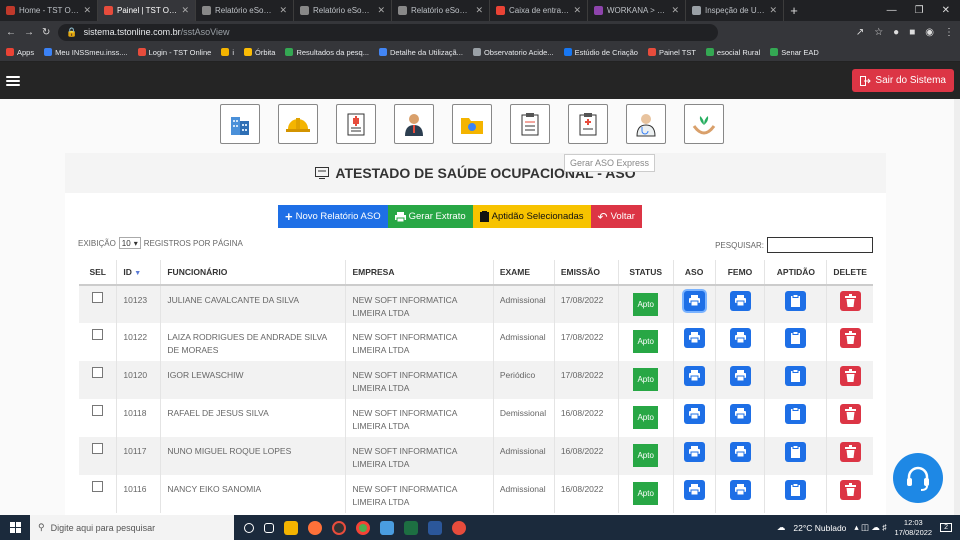 The width and height of the screenshot is (960, 540). I want to click on col-sel: SEL, so click(98, 273).